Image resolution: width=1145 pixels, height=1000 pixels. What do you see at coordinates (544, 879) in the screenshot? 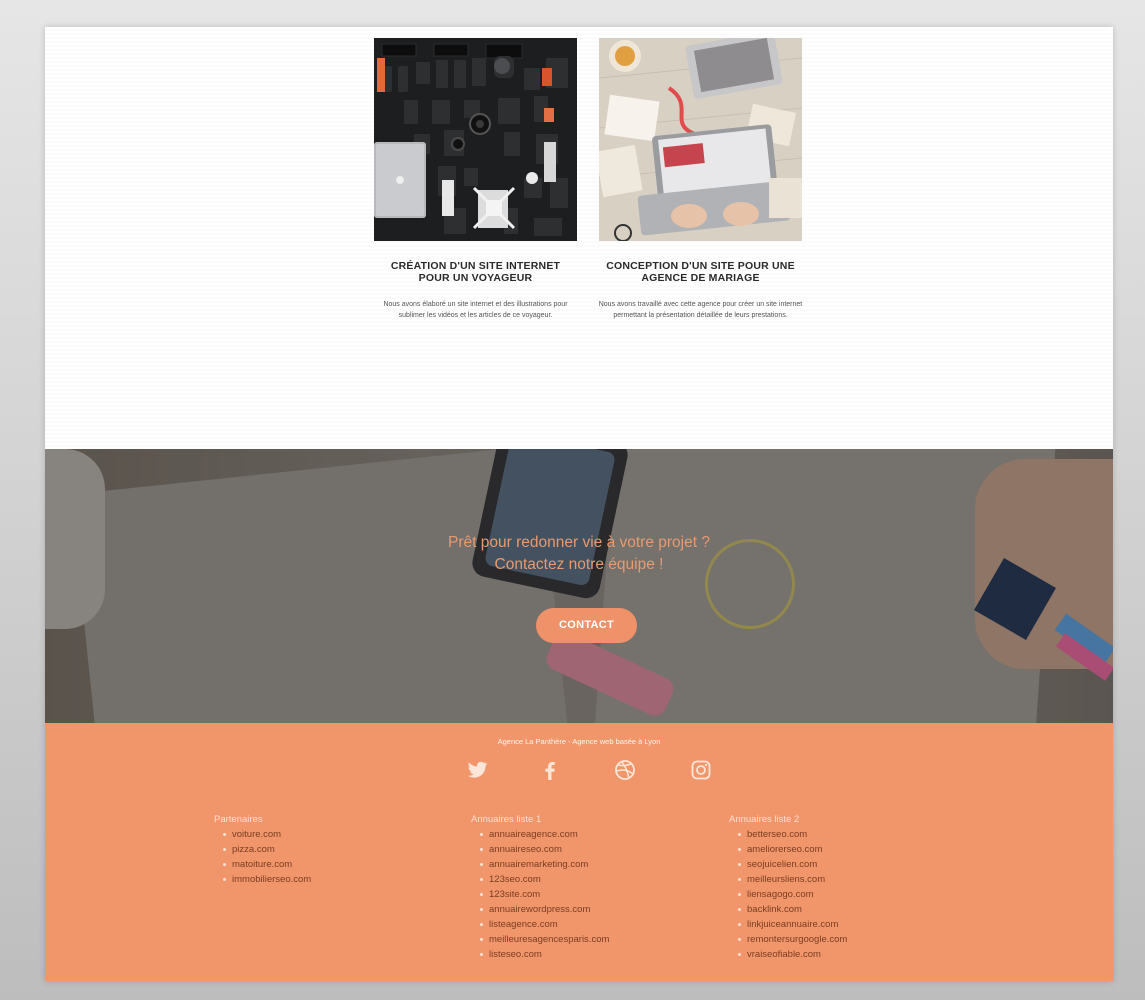
I see `list-item: 123seo.com` at bounding box center [544, 879].